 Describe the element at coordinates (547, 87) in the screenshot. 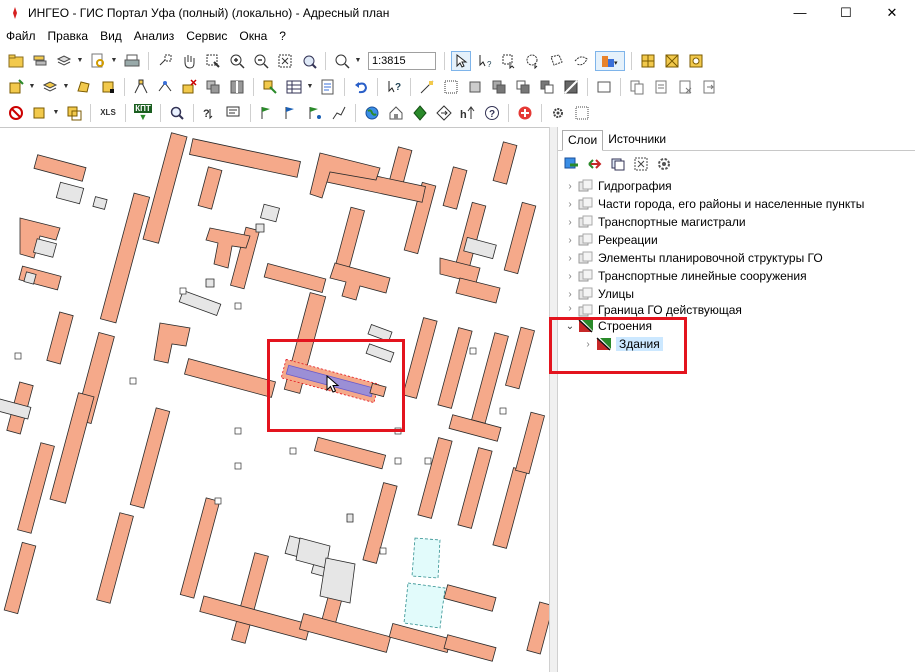

I see `difference-icon` at that location.